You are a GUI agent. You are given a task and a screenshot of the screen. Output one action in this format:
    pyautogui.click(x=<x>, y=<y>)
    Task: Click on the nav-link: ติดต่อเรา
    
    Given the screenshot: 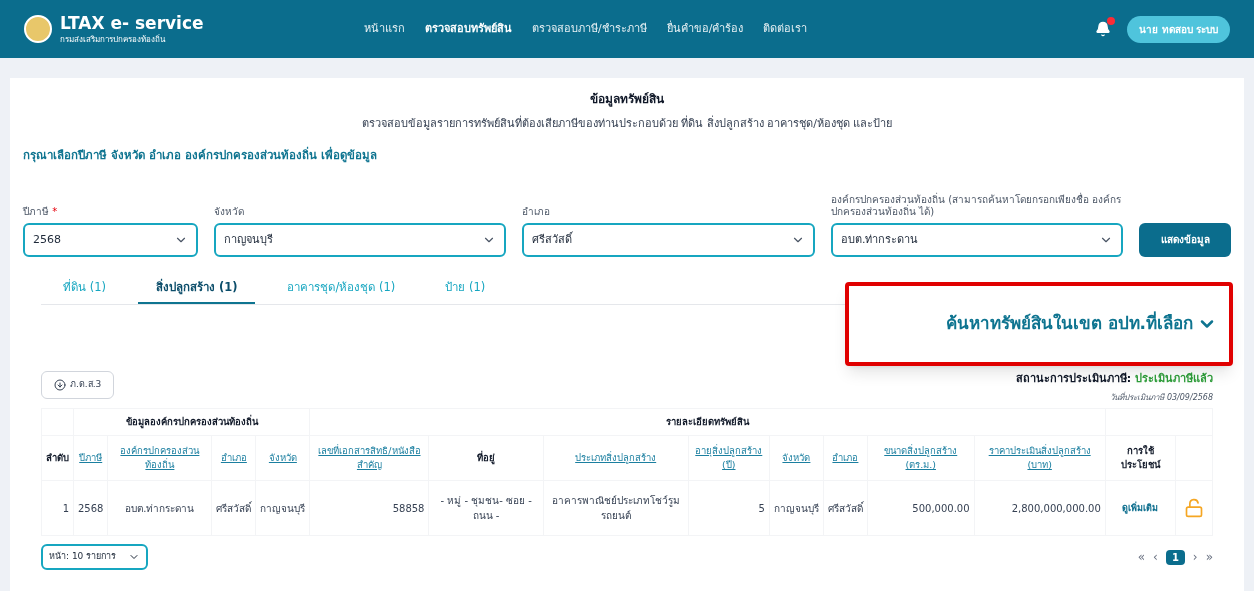 What is the action you would take?
    pyautogui.click(x=785, y=29)
    